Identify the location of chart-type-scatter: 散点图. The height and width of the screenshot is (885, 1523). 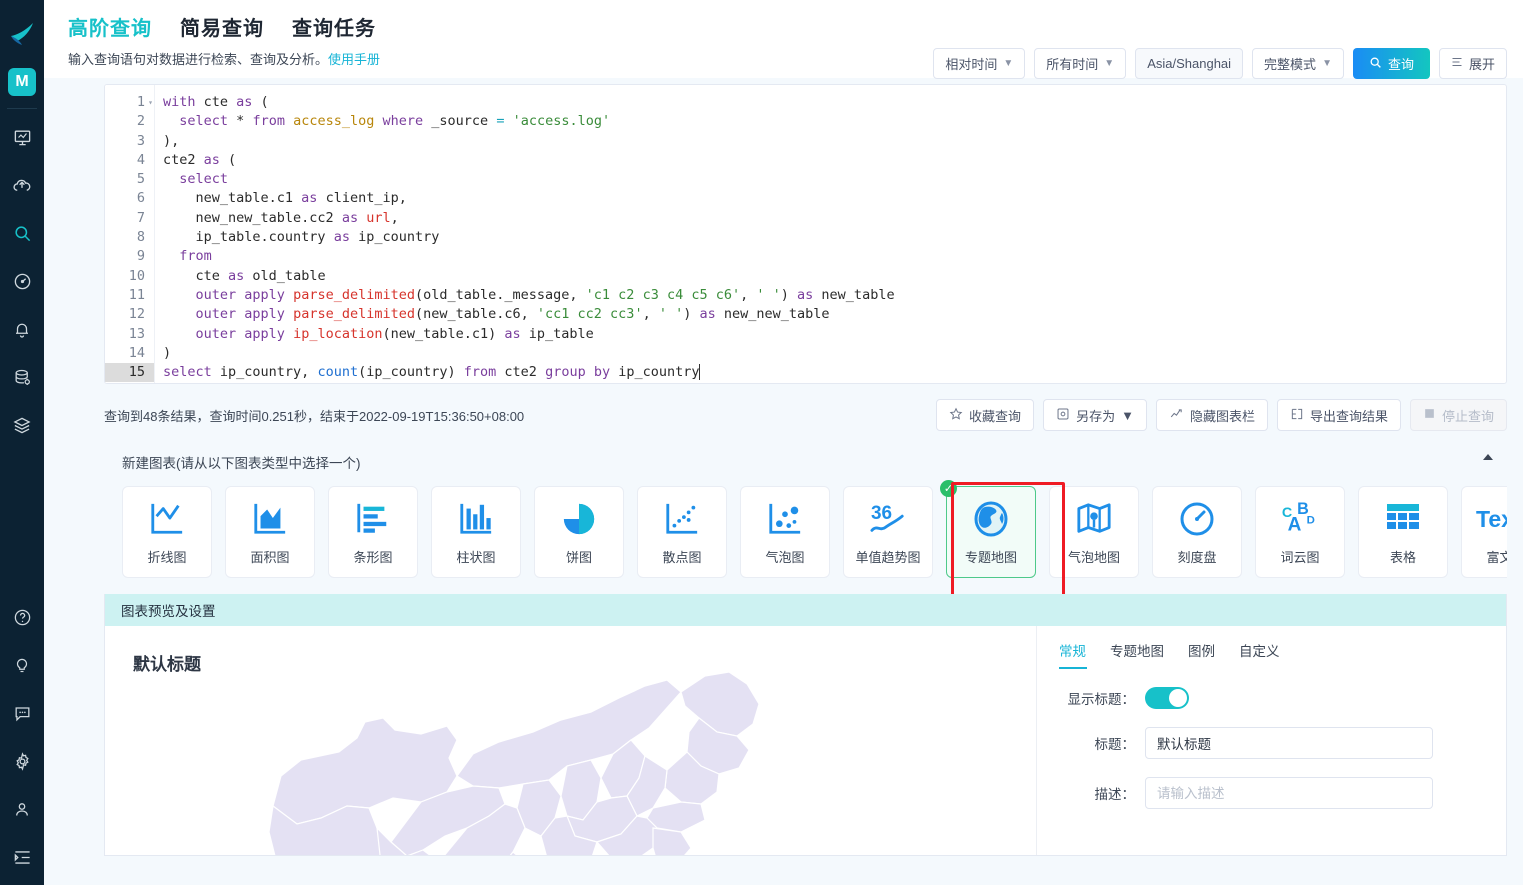
(682, 532).